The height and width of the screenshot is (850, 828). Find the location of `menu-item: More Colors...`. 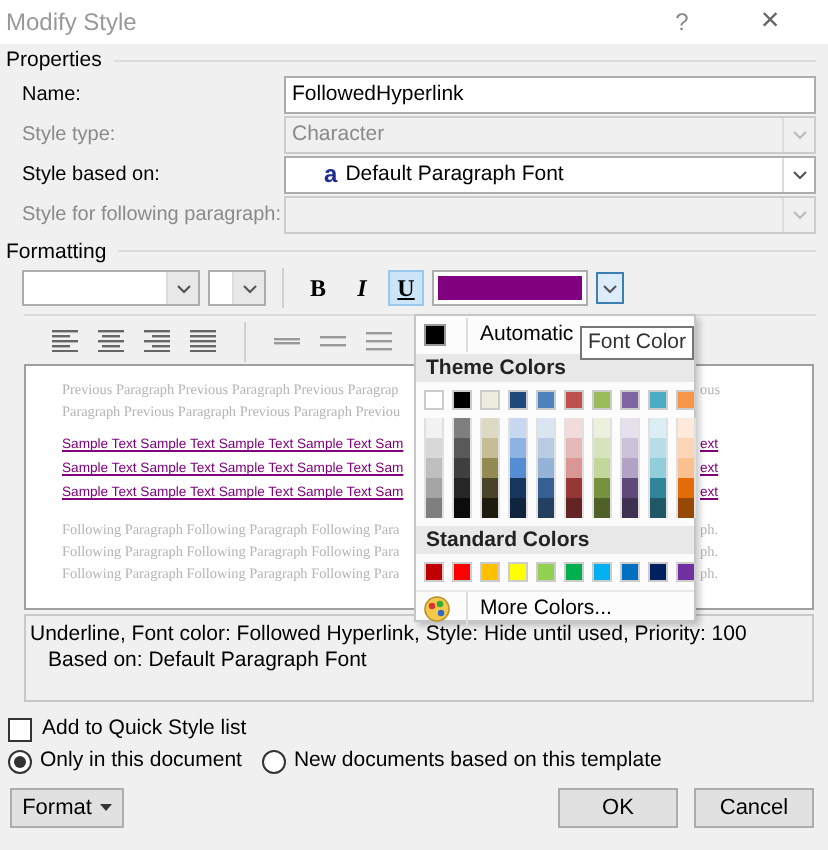

menu-item: More Colors... is located at coordinates (539, 609).